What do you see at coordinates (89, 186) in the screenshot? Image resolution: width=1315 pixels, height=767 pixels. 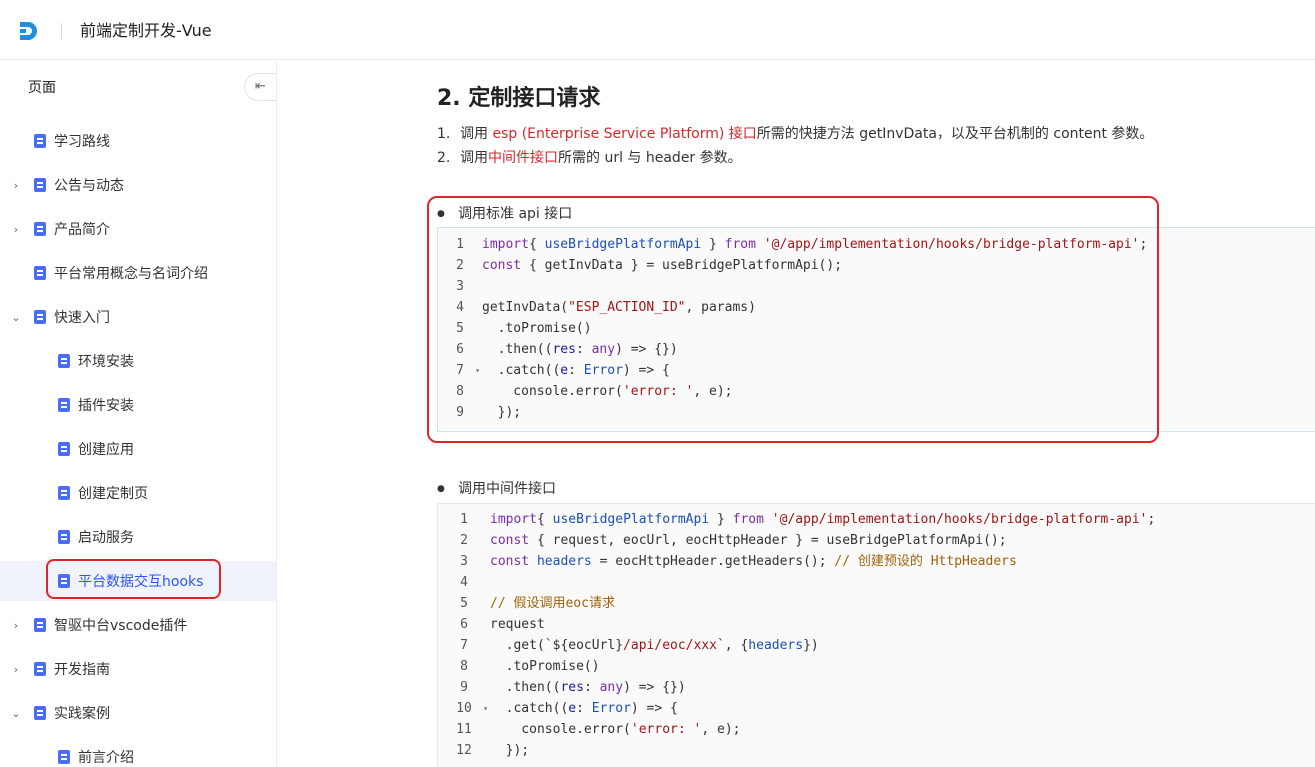 I see `sidebar-item-label: 公告与动态` at bounding box center [89, 186].